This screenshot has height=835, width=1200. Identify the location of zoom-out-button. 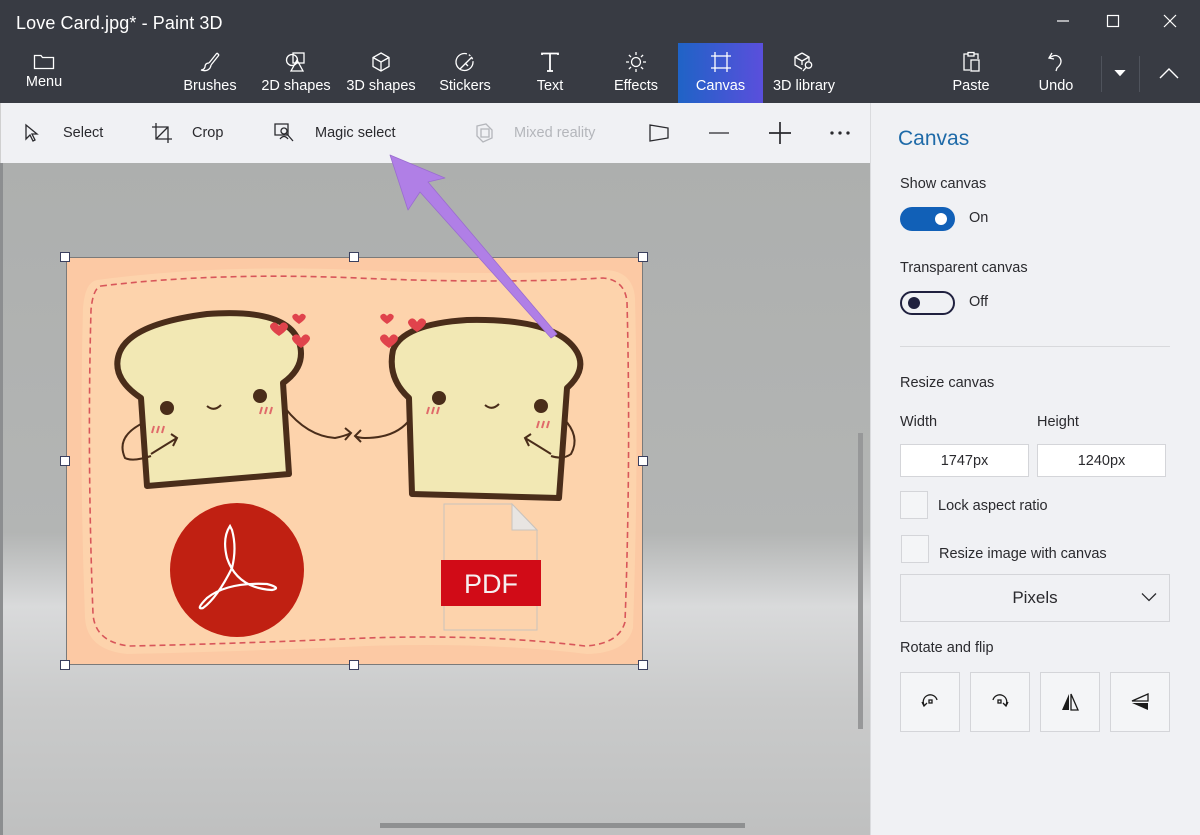
(719, 133).